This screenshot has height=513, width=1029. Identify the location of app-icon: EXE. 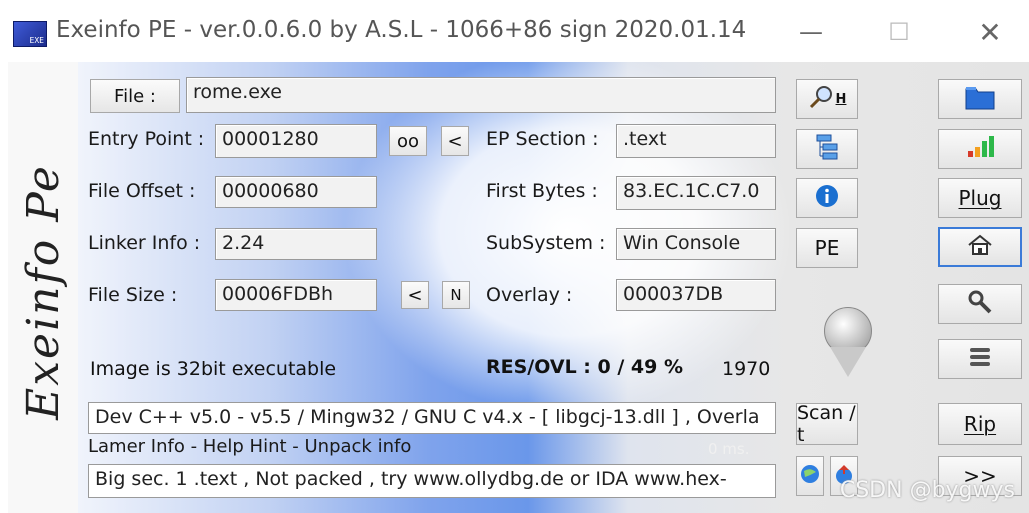
(30, 34).